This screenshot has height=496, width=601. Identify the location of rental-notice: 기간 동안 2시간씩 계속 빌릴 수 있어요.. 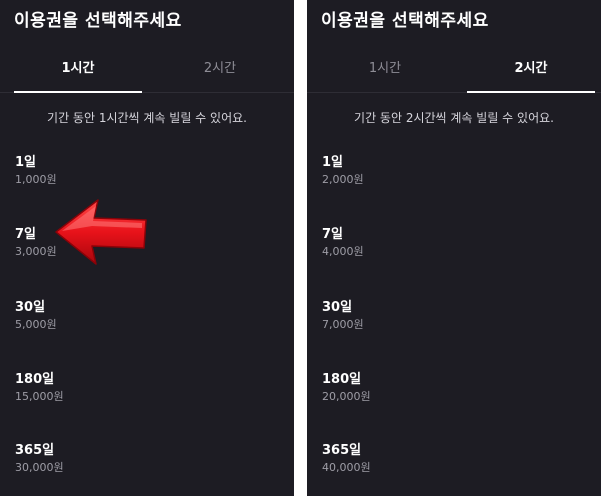
(454, 118).